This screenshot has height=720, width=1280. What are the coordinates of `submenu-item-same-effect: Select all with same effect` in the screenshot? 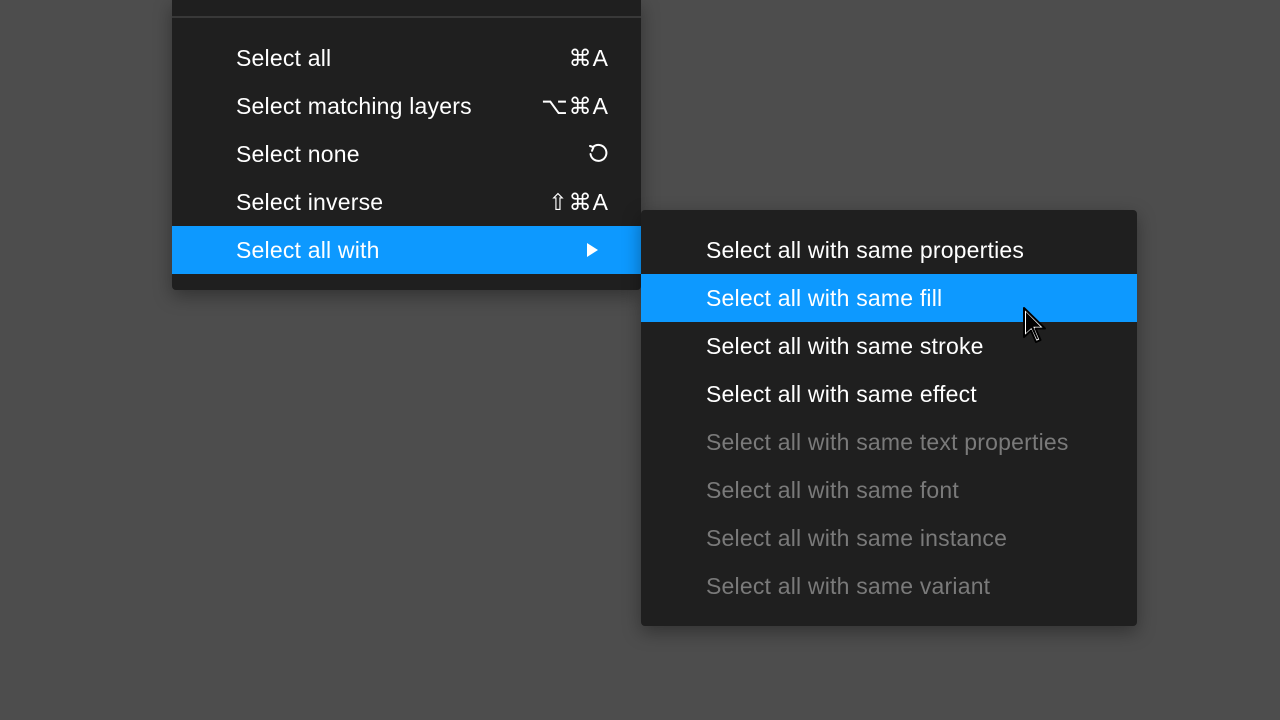 It's located at (889, 394).